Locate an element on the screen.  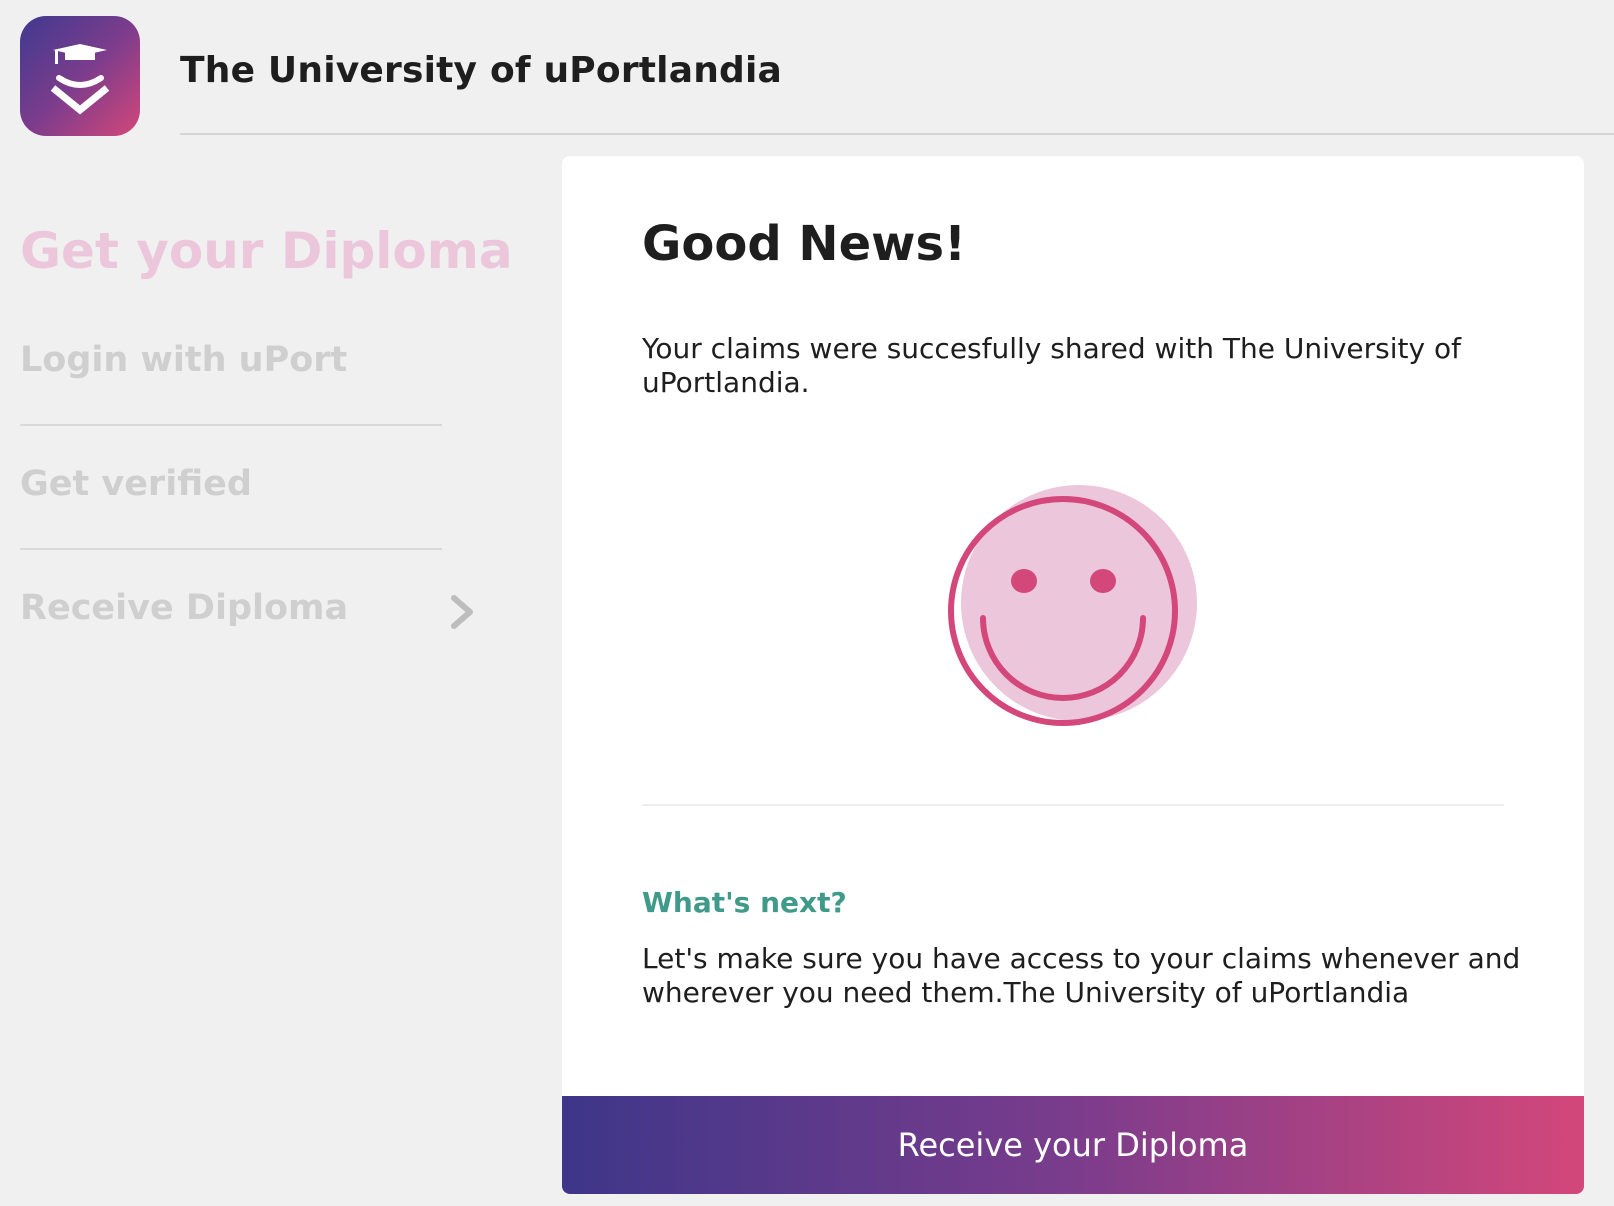
chevron-right-icon is located at coordinates (462, 612).